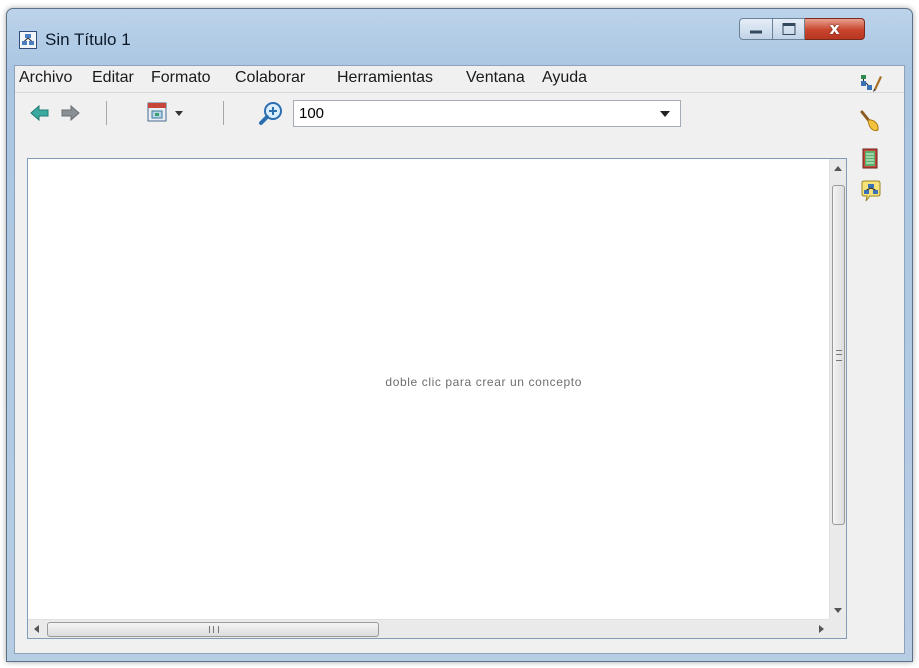  What do you see at coordinates (88, 39) in the screenshot?
I see `window-title: Sin Título 1` at bounding box center [88, 39].